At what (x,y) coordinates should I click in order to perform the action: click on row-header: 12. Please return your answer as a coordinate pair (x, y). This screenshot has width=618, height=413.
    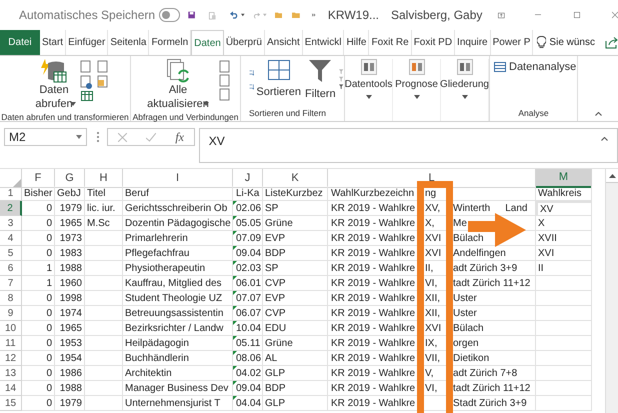
    Looking at the image, I should click on (11, 358).